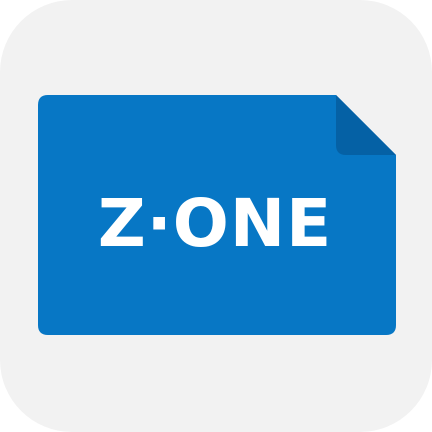 The image size is (432, 432). I want to click on icon-label: Z·ONE, so click(215, 223).